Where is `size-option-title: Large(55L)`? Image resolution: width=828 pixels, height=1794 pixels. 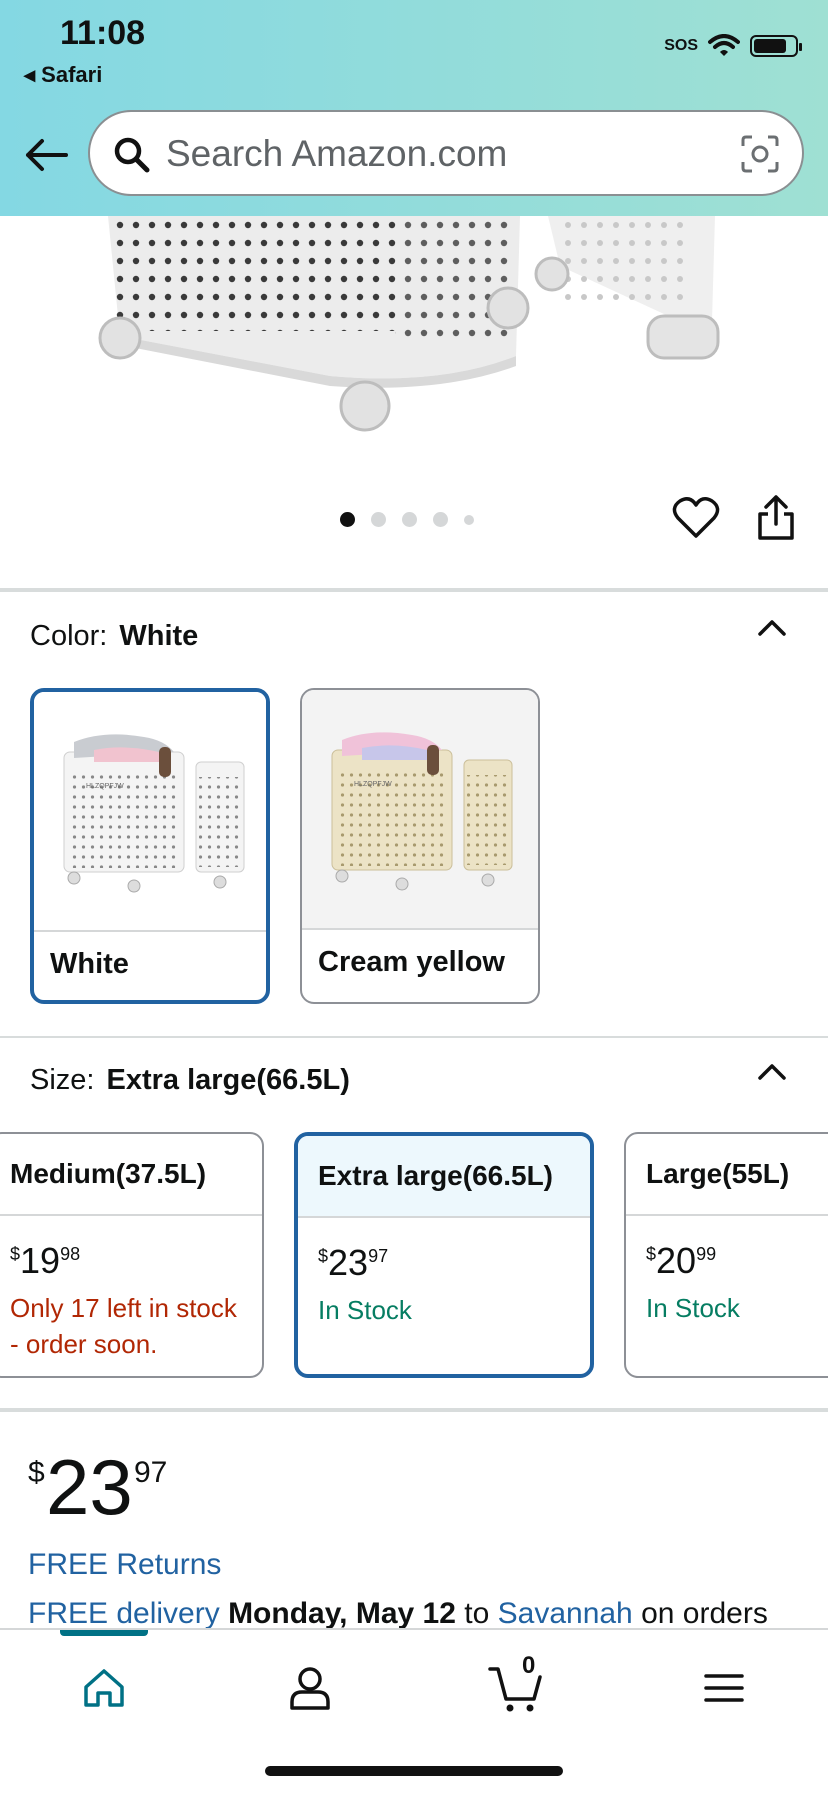
size-option-title: Large(55L) is located at coordinates (718, 1173).